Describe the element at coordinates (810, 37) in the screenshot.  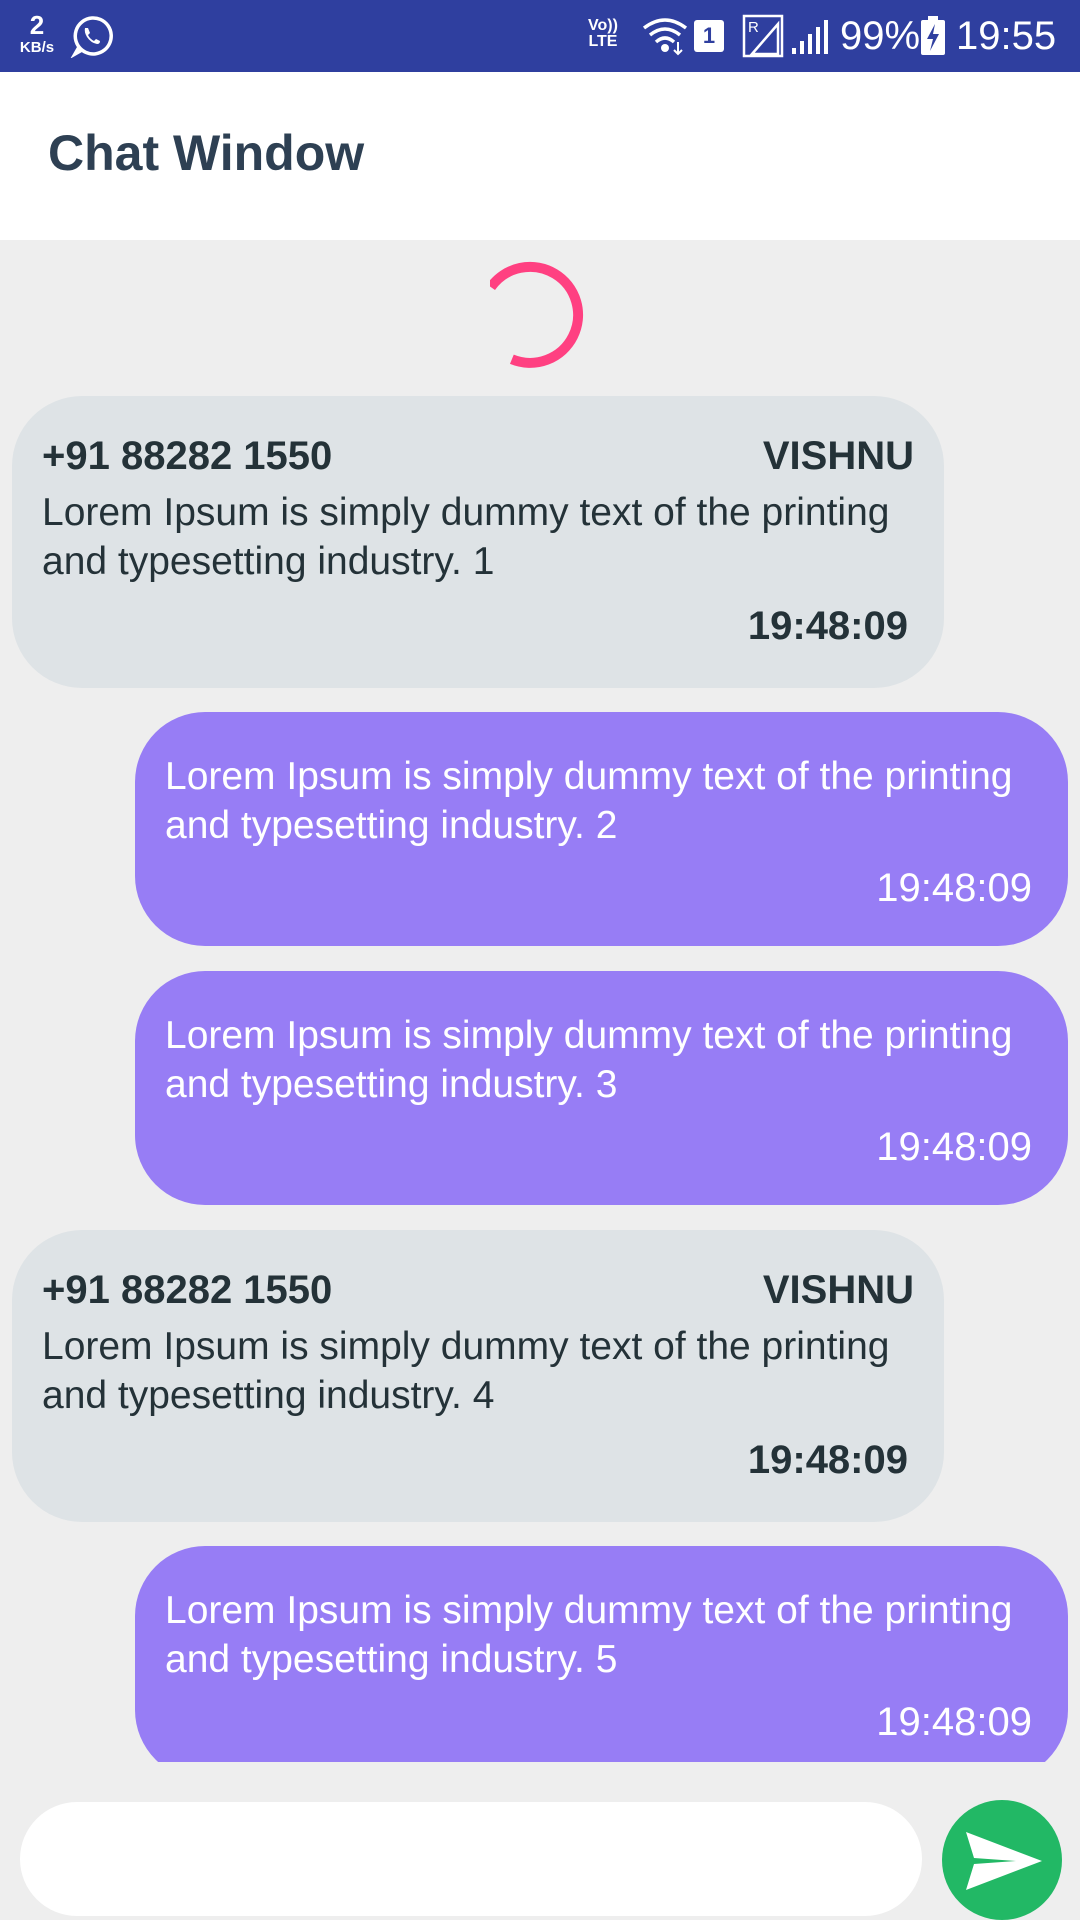
I see `signal-icon` at that location.